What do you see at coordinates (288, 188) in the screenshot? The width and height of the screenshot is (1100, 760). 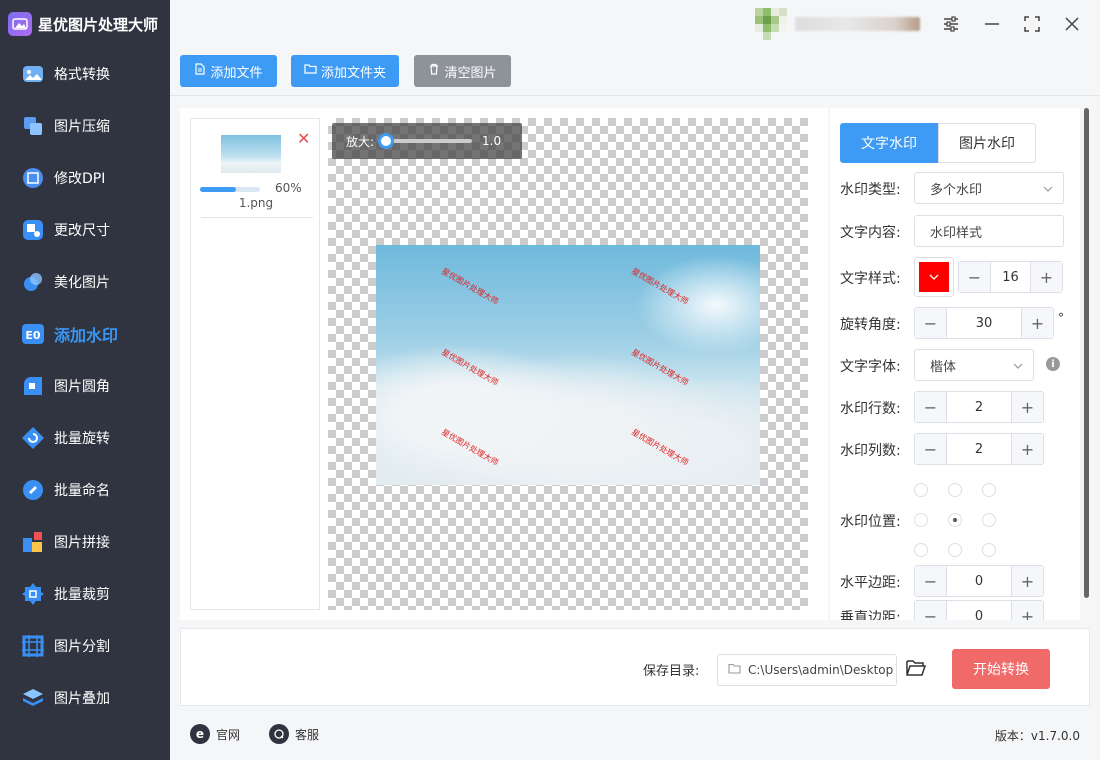 I see `progress-percent: 60%` at bounding box center [288, 188].